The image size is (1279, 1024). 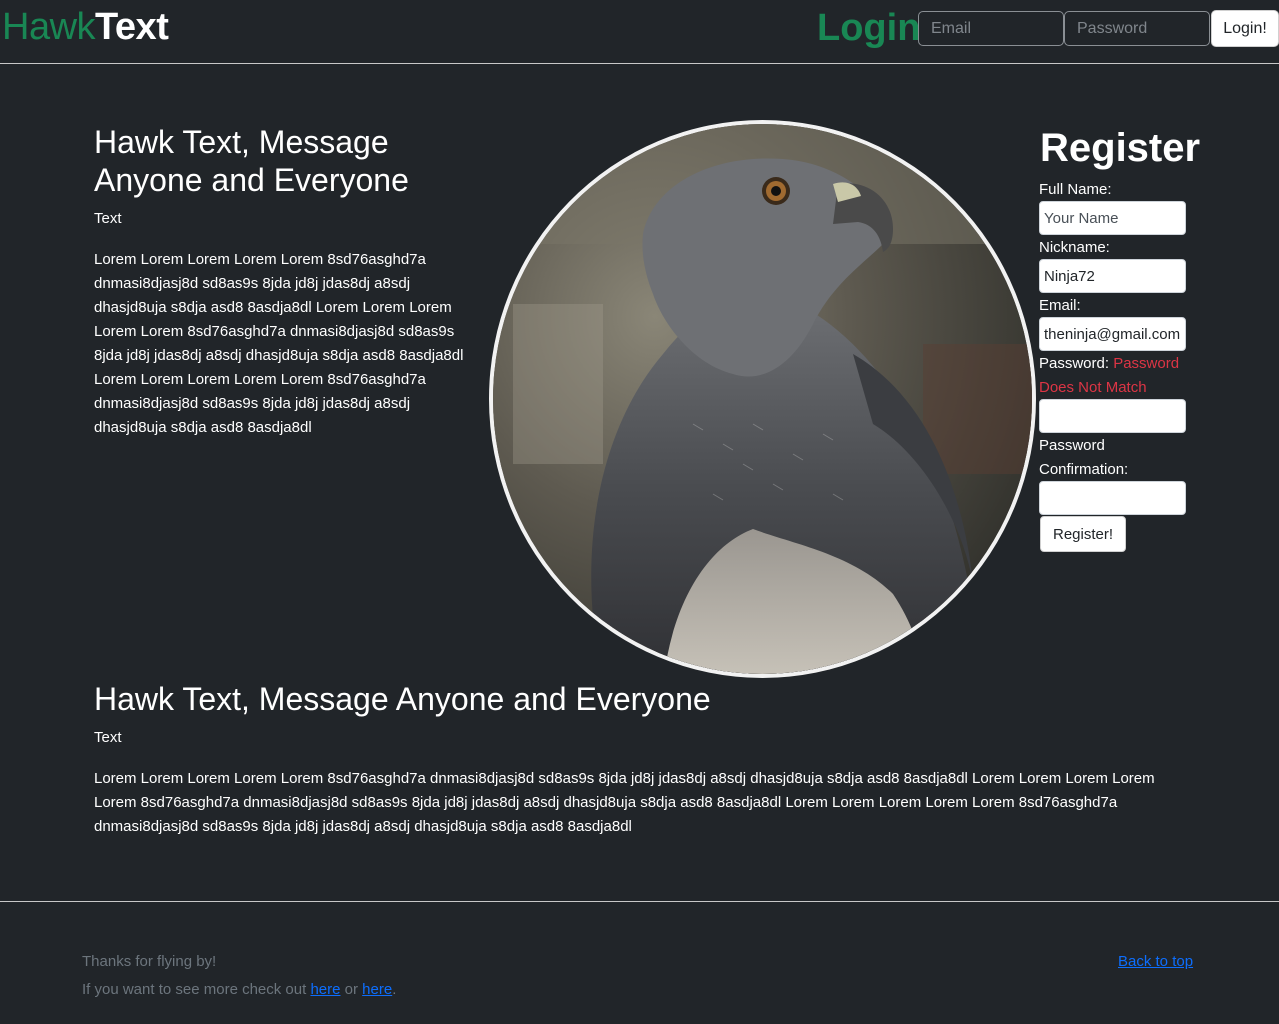 What do you see at coordinates (1083, 534) in the screenshot?
I see `register-button: Register!` at bounding box center [1083, 534].